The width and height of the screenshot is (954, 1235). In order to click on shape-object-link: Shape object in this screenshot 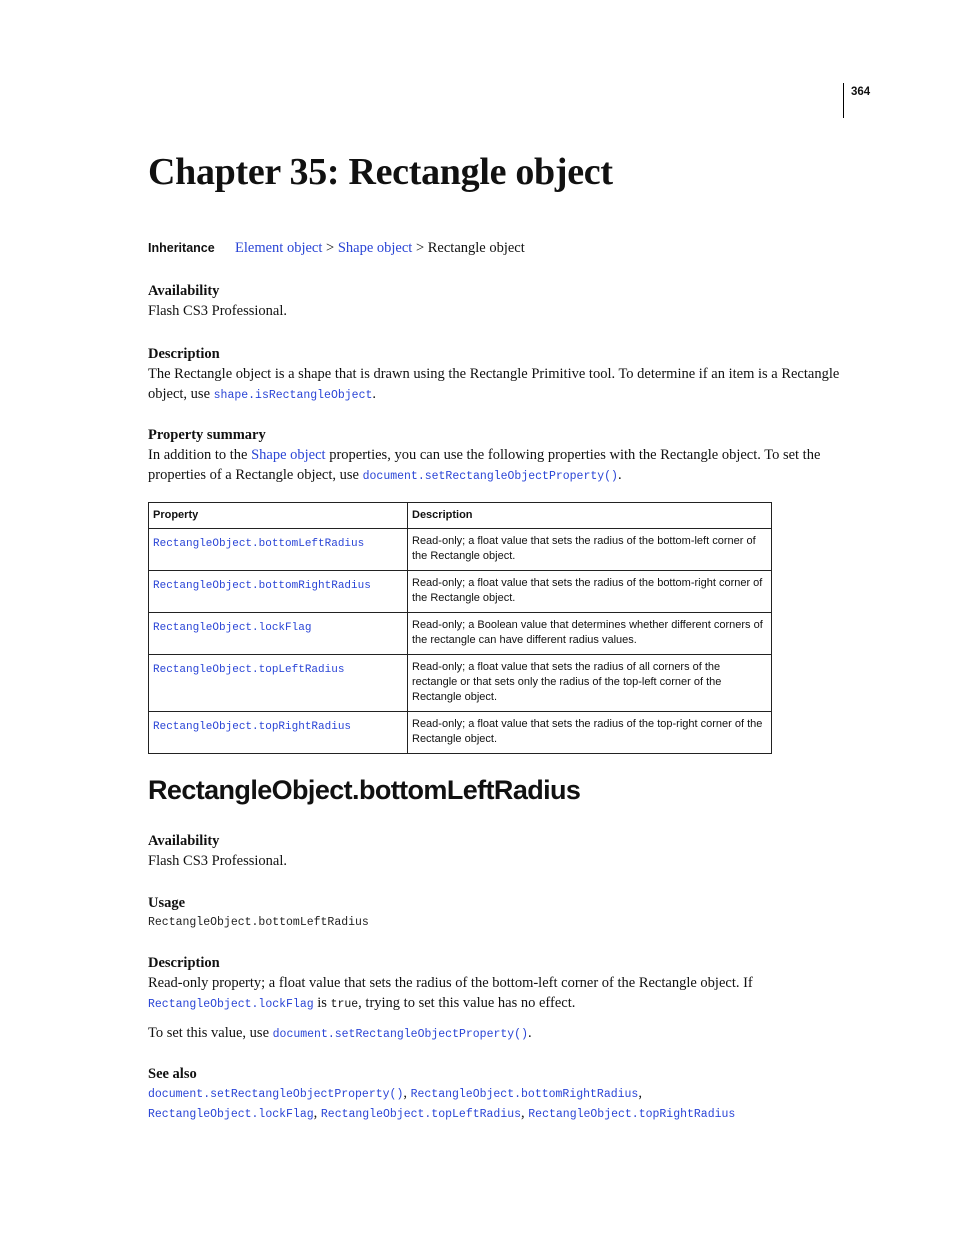, I will do `click(288, 455)`.